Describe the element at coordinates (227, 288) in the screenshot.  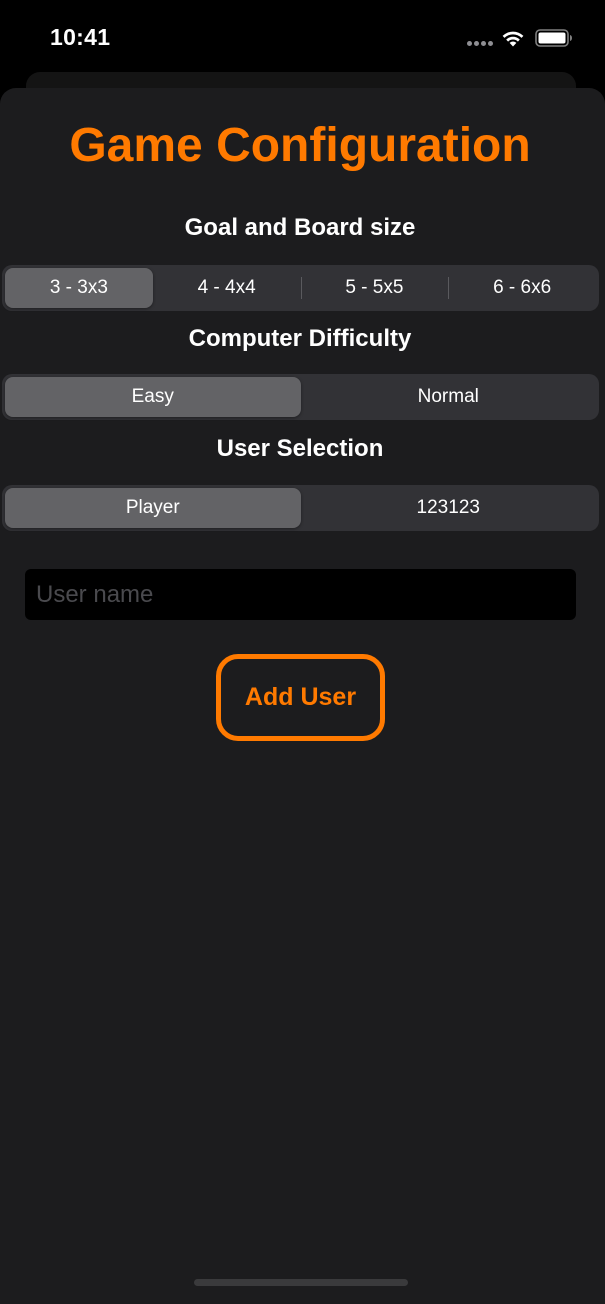
I see `segment-4x4: 4 - 4x4` at that location.